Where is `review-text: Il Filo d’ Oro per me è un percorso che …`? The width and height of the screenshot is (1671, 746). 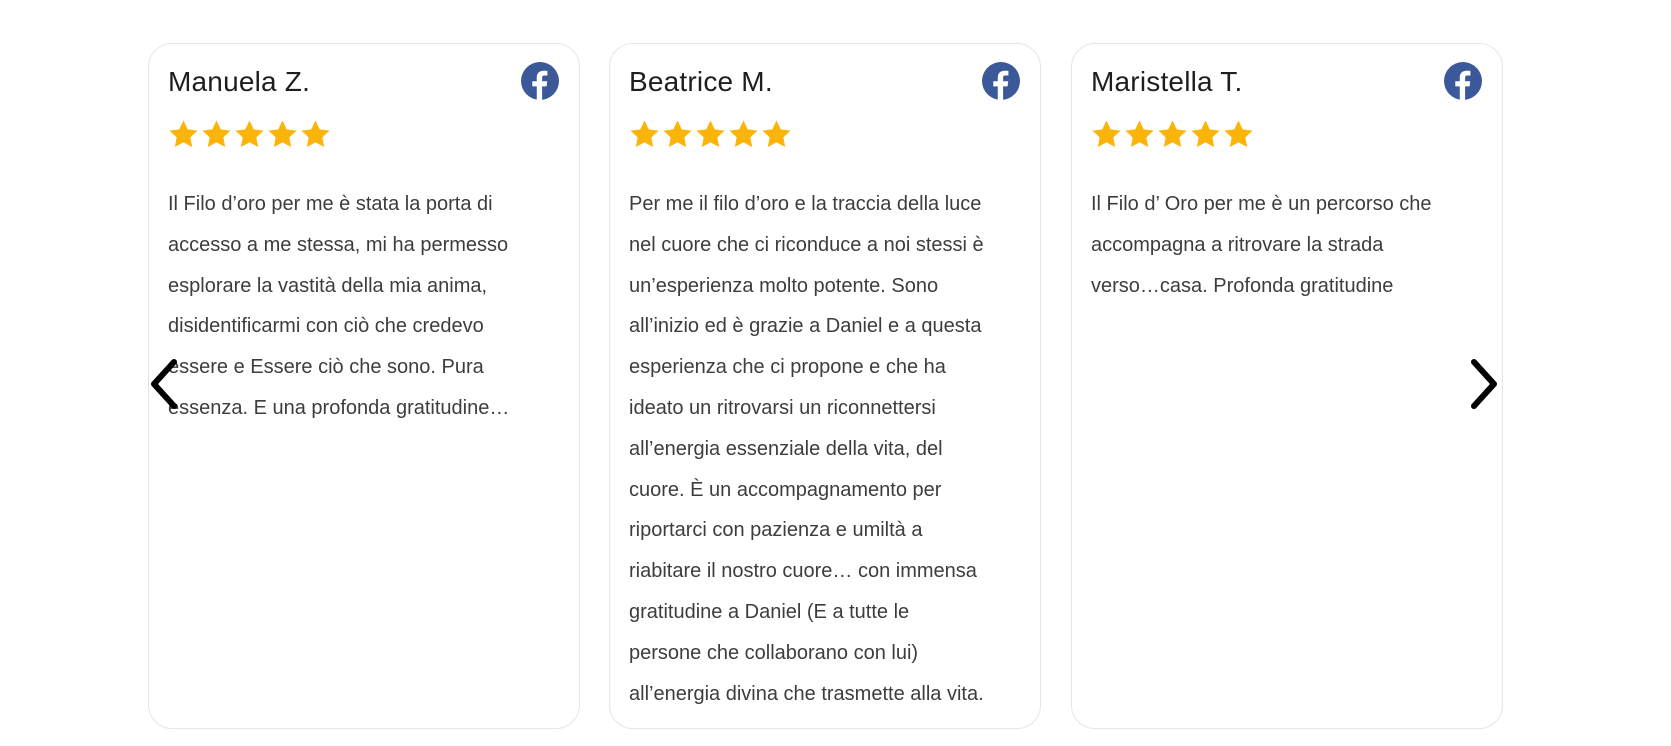
review-text: Il Filo d’ Oro per me è un percorso che … is located at coordinates (1261, 245).